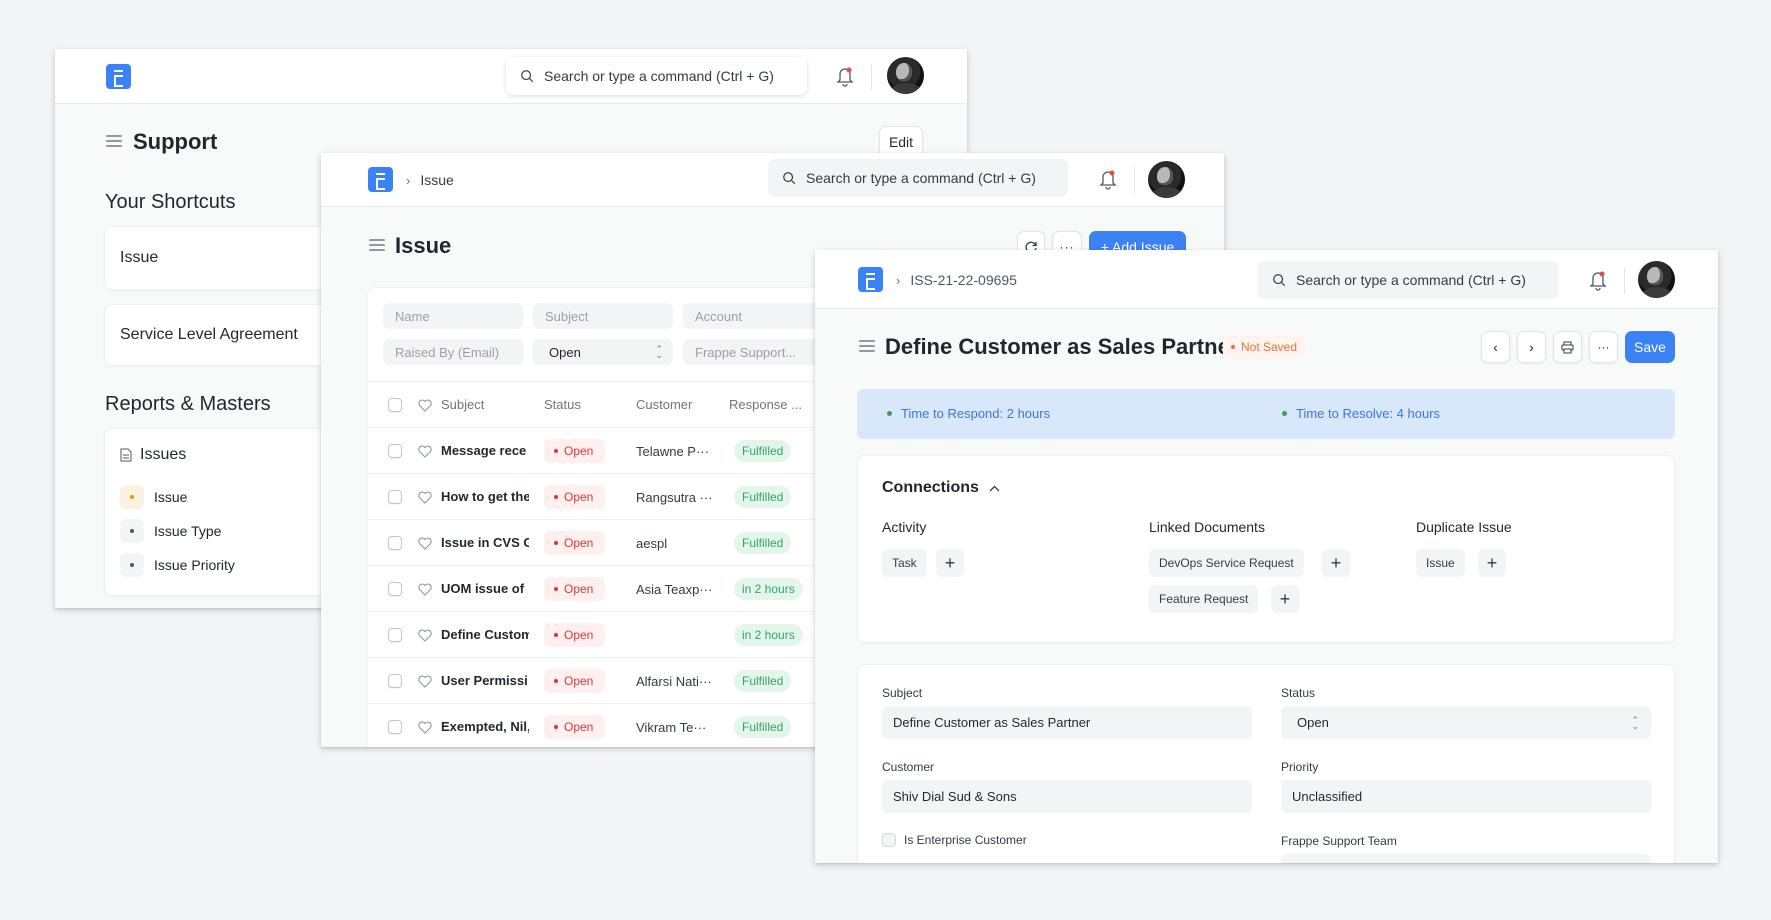 This screenshot has height=920, width=1771. Describe the element at coordinates (453, 352) in the screenshot. I see `filter-raised-by: Raised By (Email)` at that location.